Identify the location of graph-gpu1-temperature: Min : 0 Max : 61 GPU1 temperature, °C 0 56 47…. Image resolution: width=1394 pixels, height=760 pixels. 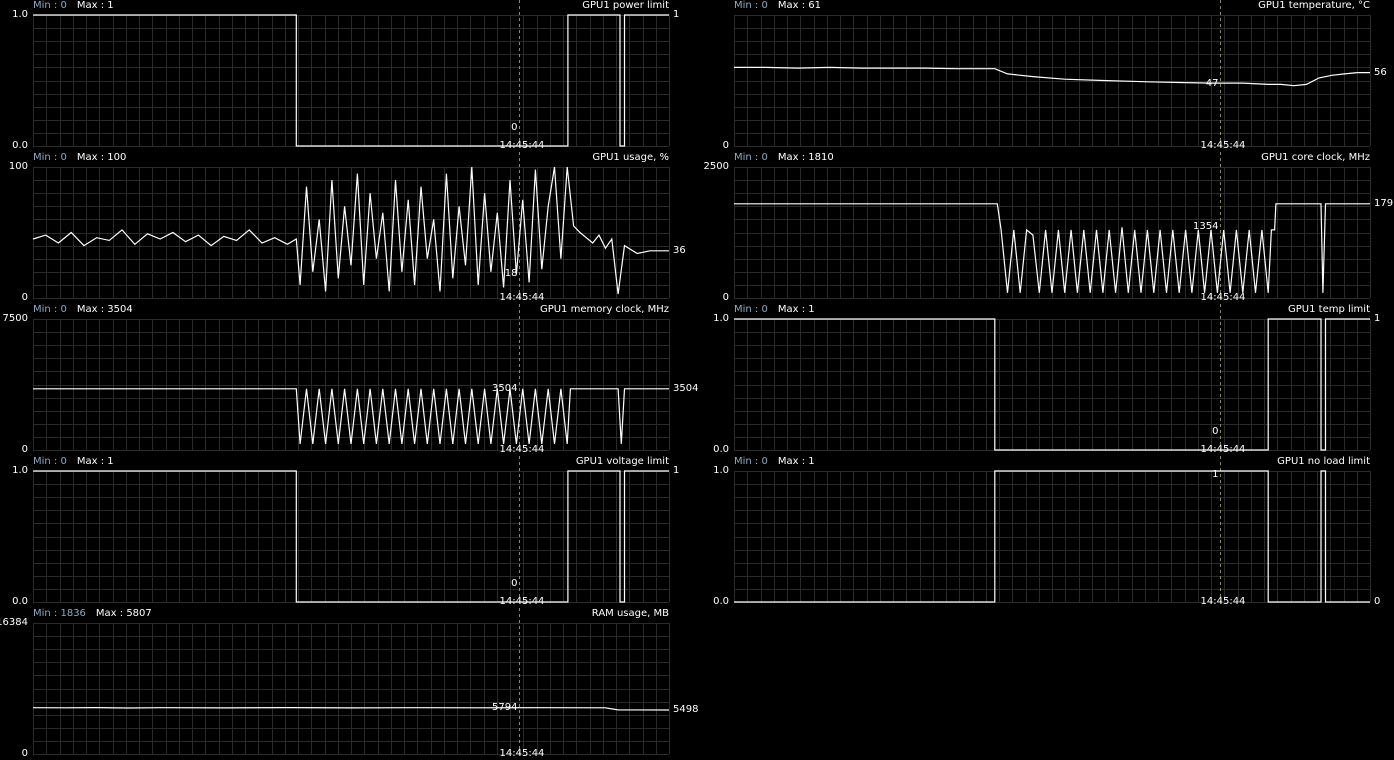
(1055, 75).